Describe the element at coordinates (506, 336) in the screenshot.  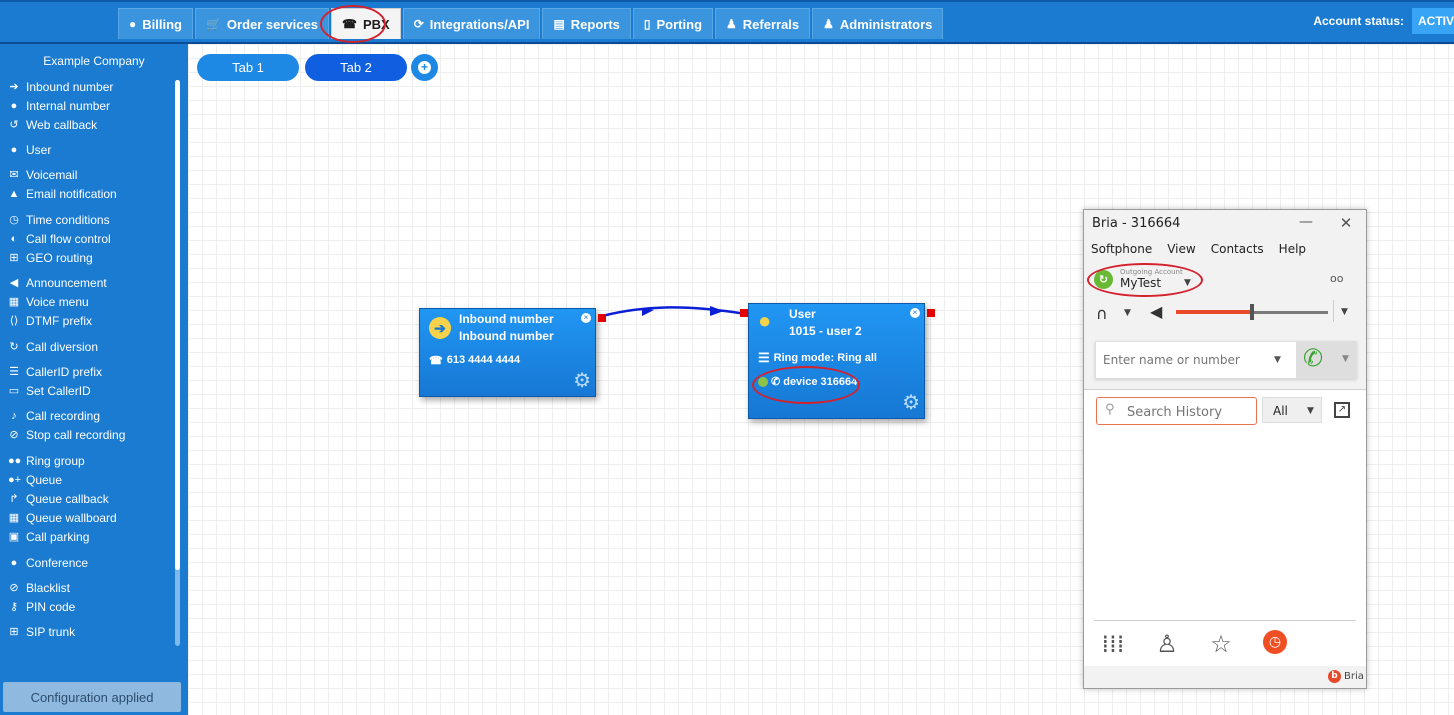
I see `node-subtitle: Inbound number` at that location.